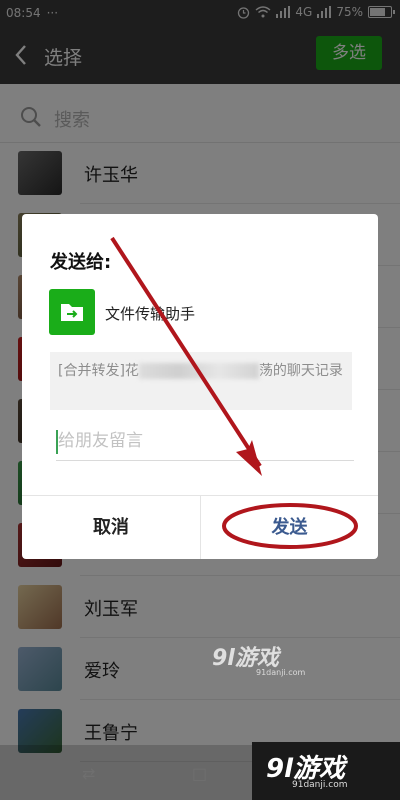 This screenshot has height=800, width=400. I want to click on dialog-title: 发送给:, so click(81, 262).